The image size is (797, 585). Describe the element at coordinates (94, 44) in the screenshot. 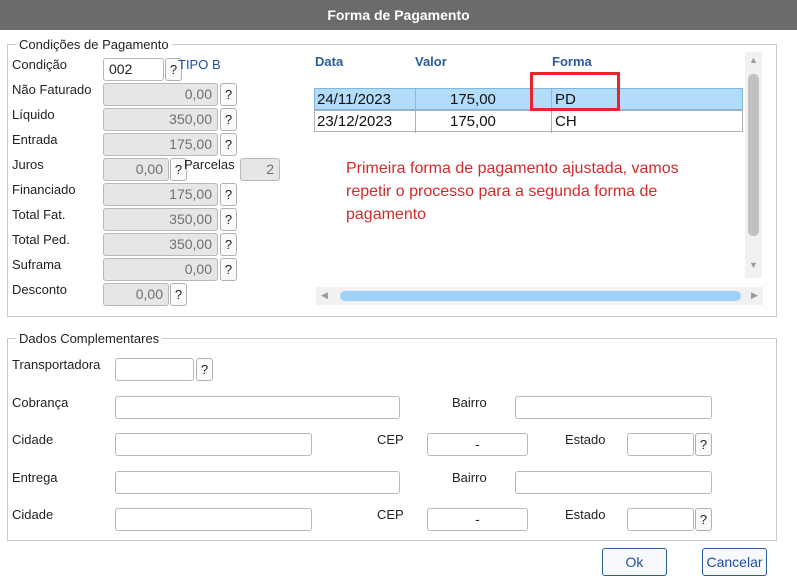

I see `condicoes-legend: Condições de Pagamento` at that location.